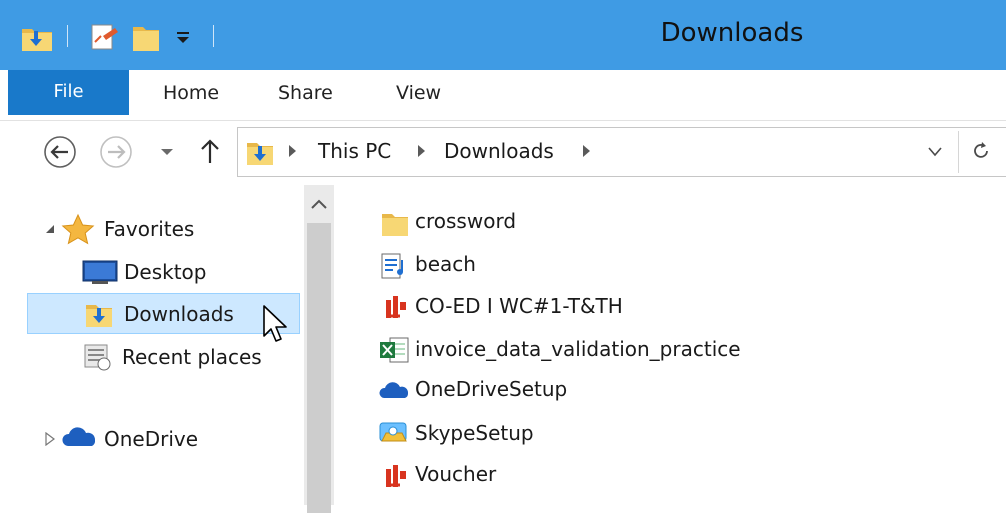  Describe the element at coordinates (191, 93) in the screenshot. I see `tab-home: Home` at that location.